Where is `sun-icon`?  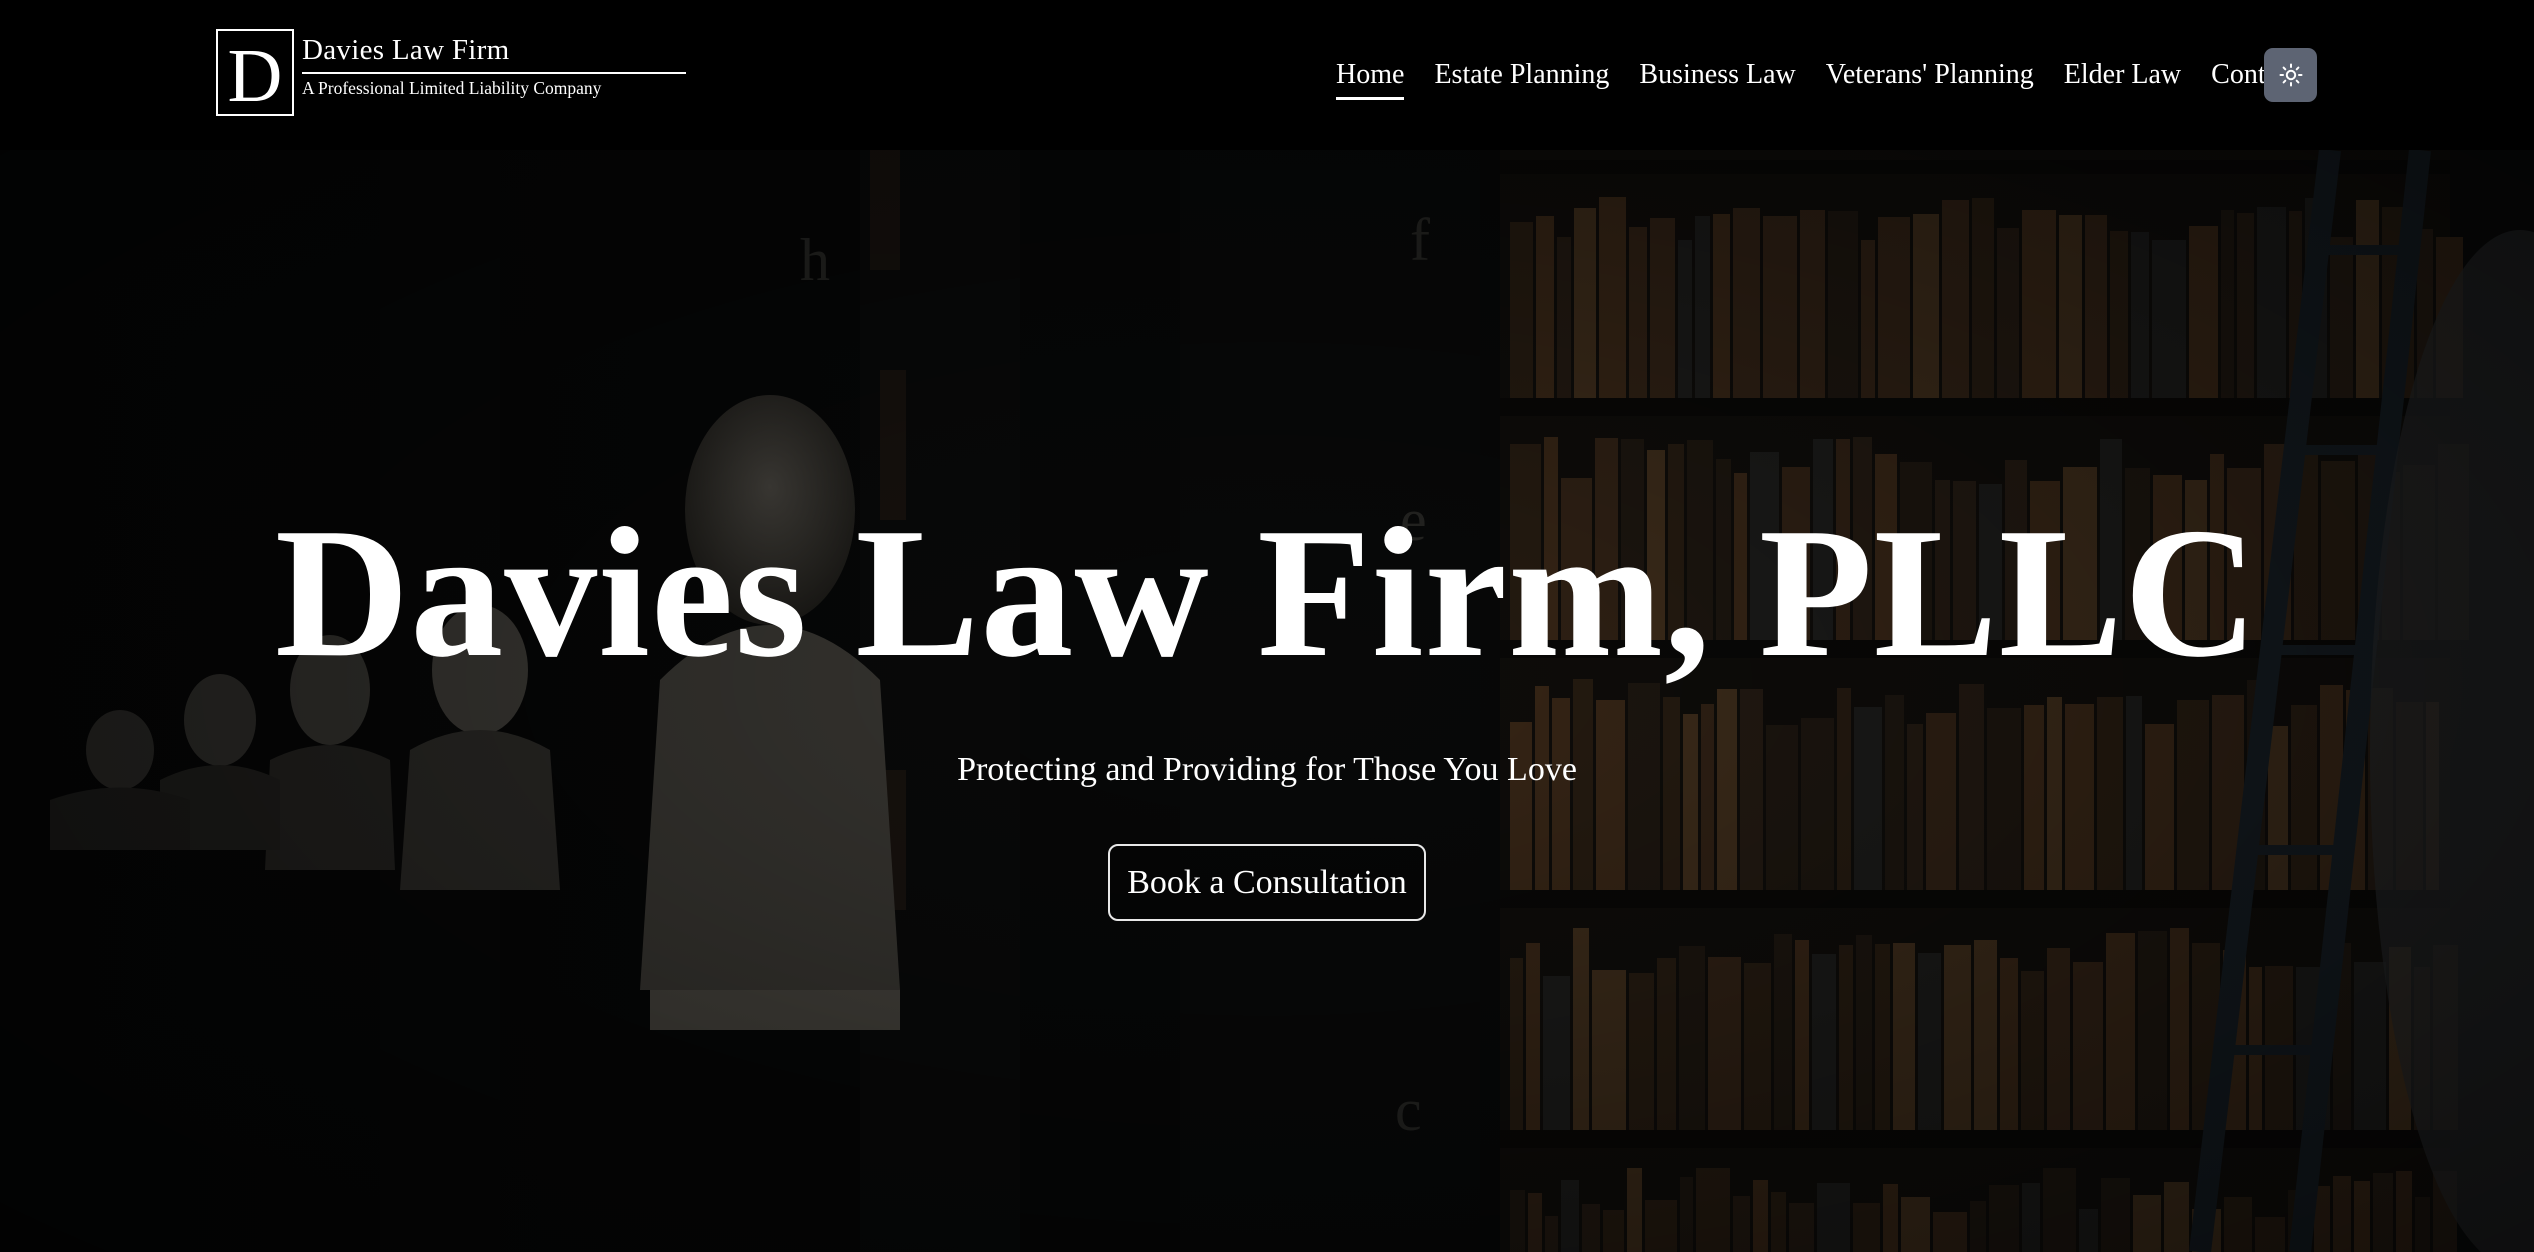
sun-icon is located at coordinates (2290, 75).